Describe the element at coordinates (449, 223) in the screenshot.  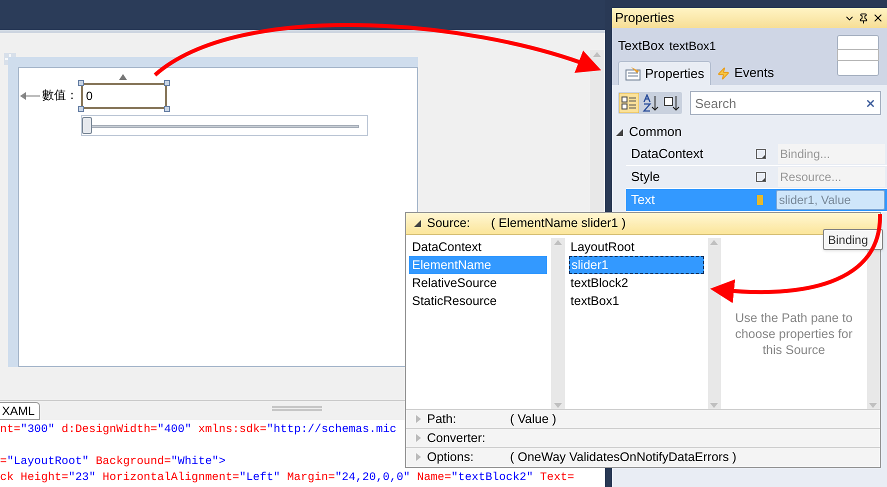
I see `source-label: Source:` at that location.